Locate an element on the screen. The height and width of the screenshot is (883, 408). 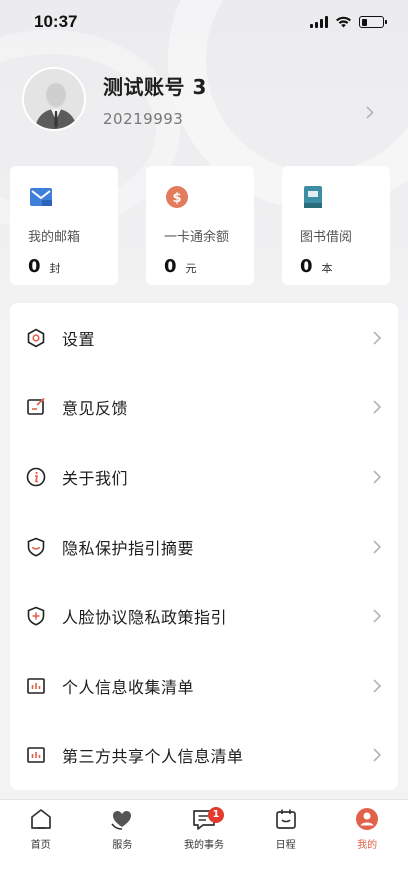
stat-unit: 本 is located at coordinates (327, 268).